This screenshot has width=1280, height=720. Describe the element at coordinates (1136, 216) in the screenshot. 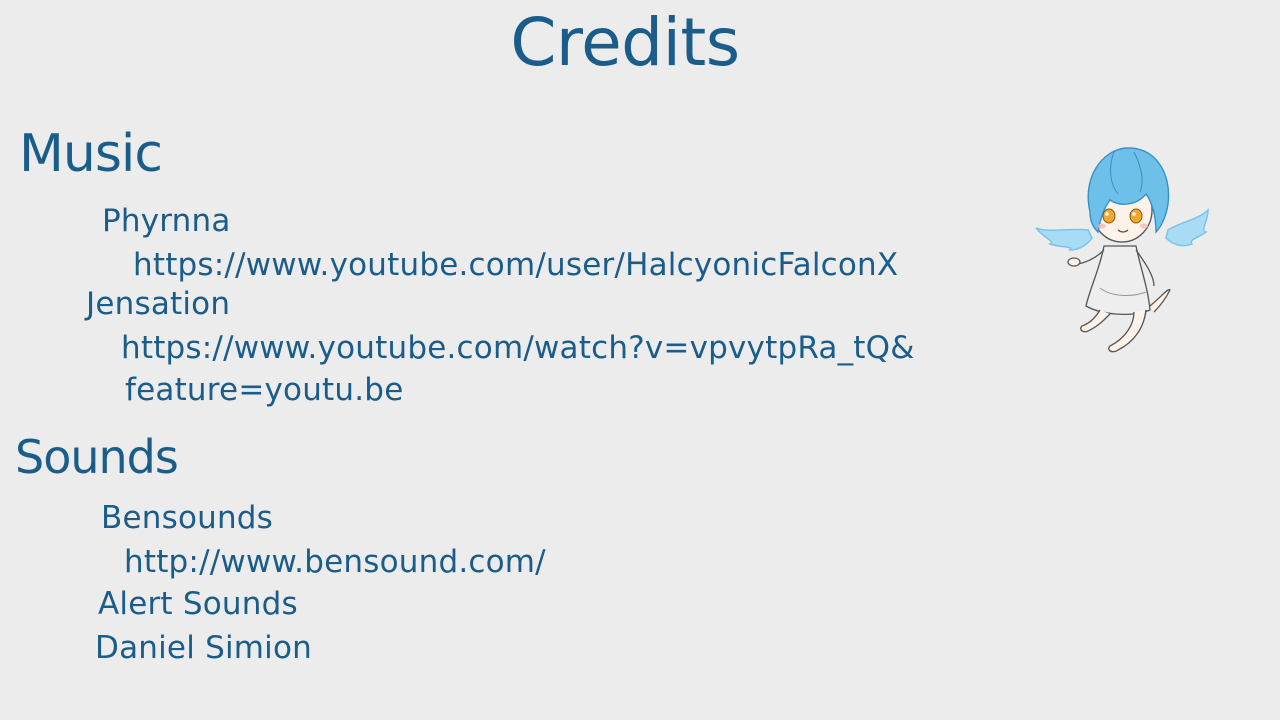

I see `right-eye` at that location.